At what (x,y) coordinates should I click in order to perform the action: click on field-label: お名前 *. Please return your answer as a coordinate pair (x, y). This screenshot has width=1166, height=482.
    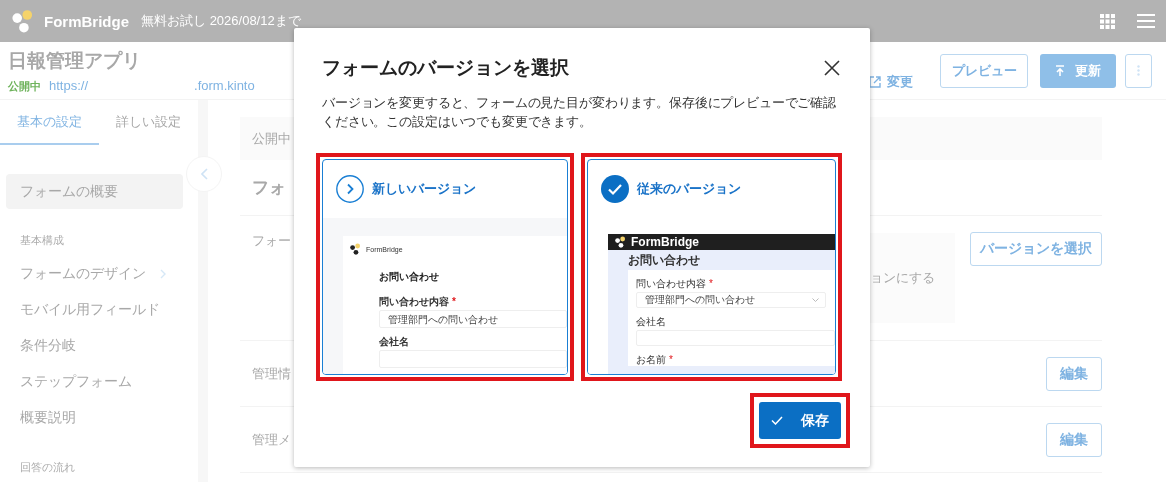
    Looking at the image, I should click on (655, 360).